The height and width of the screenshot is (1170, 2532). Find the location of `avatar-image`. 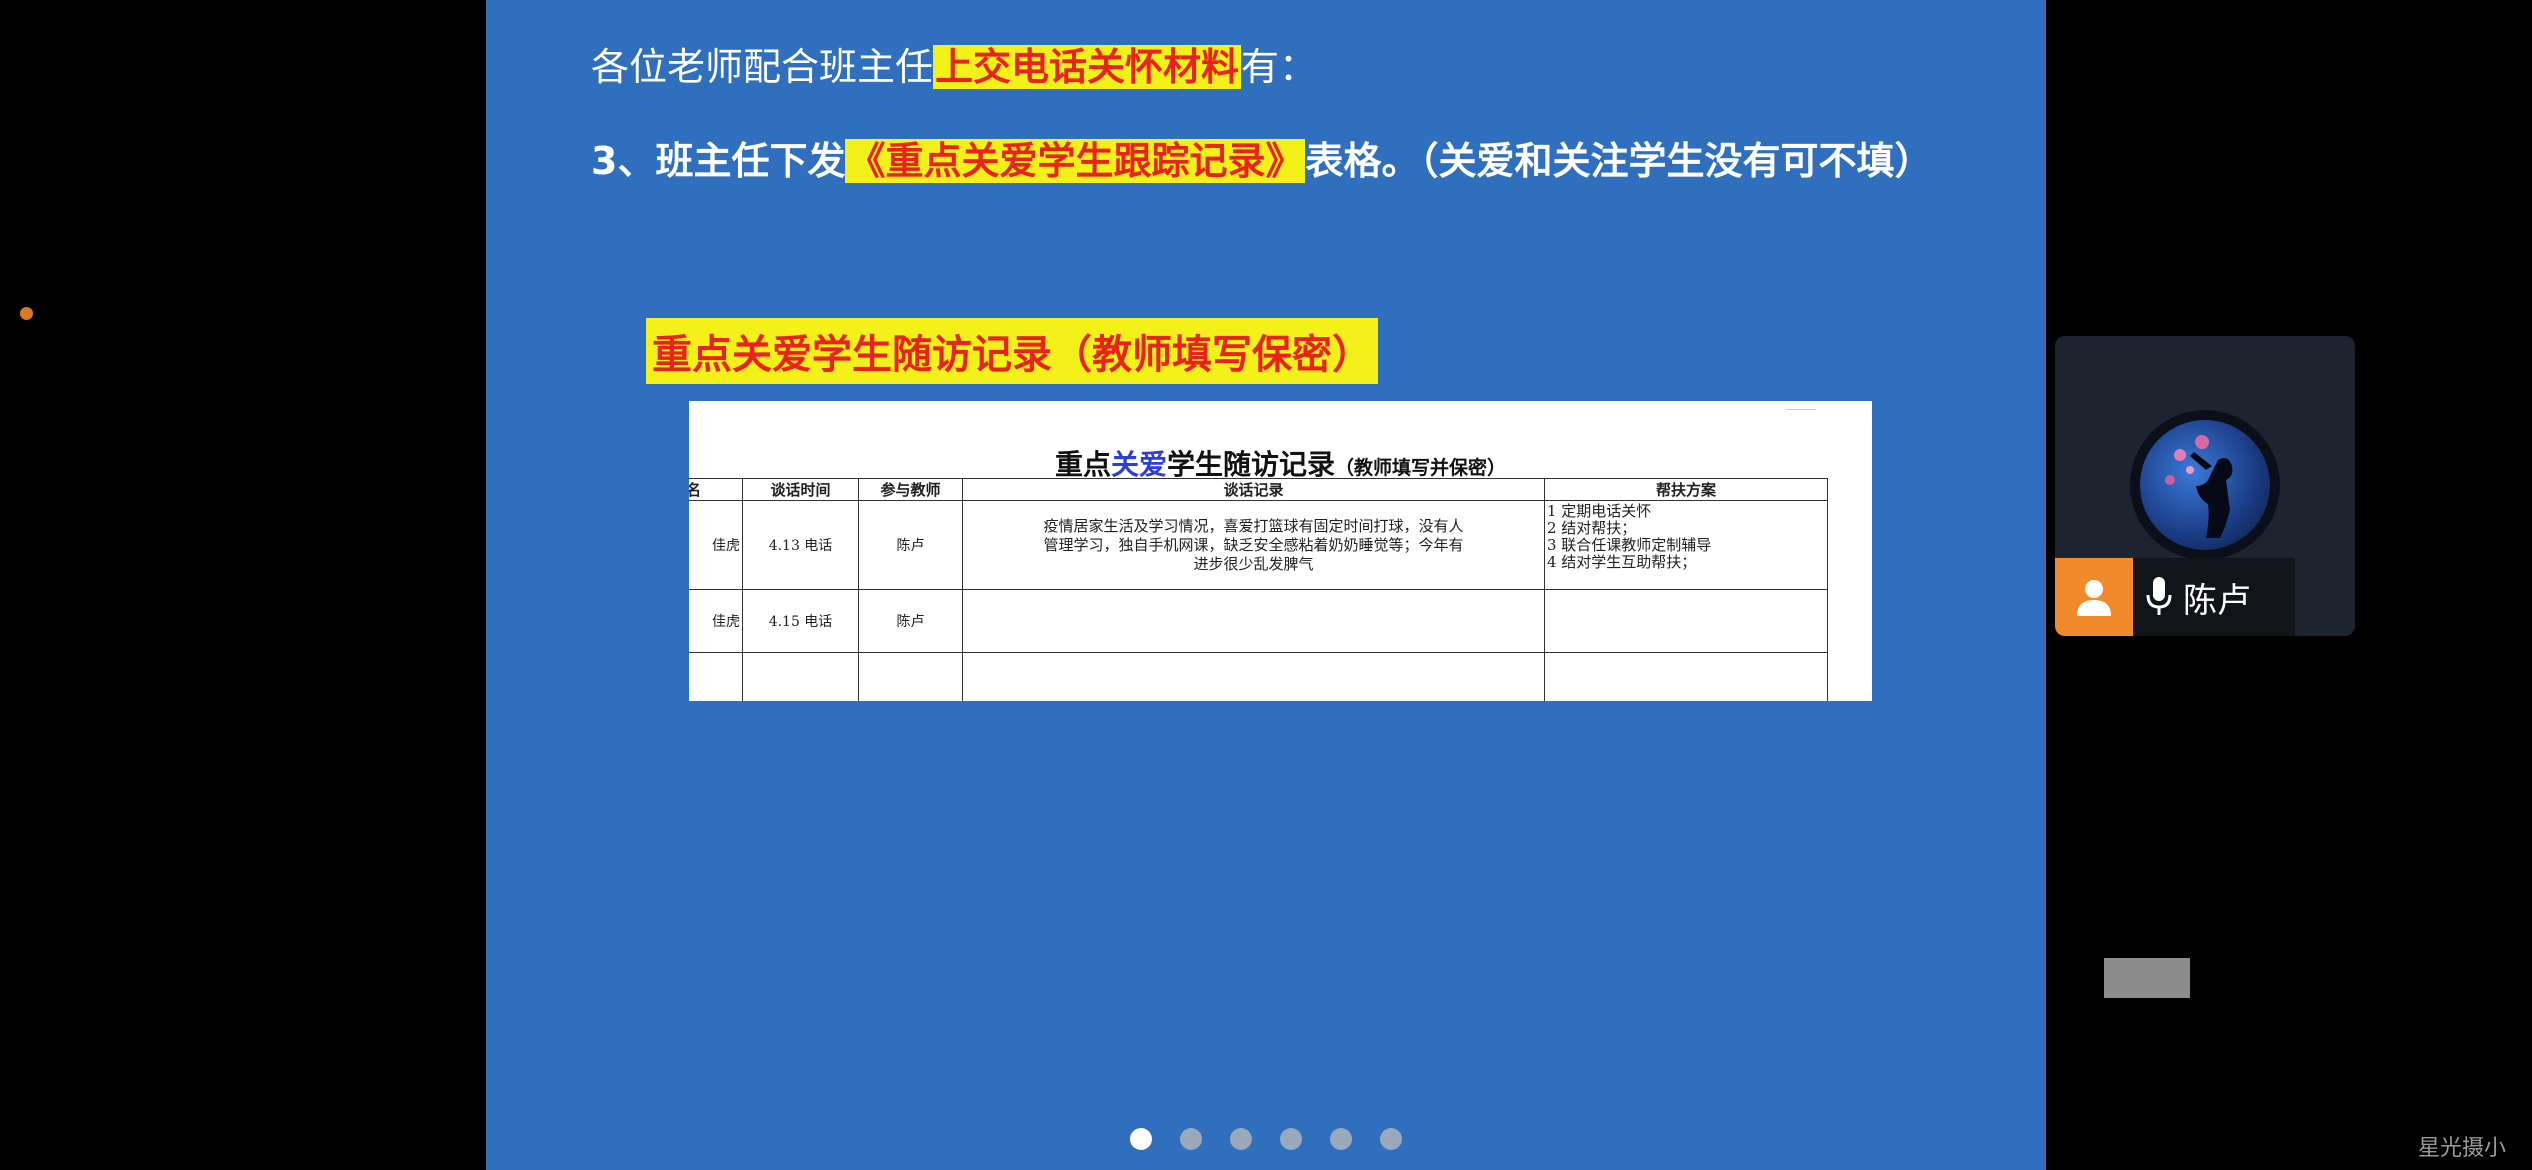

avatar-image is located at coordinates (2205, 485).